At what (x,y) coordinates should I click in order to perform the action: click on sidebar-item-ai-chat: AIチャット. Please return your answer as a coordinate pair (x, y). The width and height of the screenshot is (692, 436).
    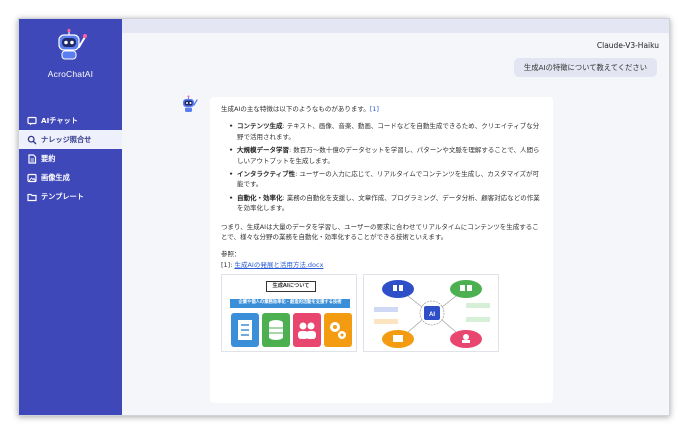
    Looking at the image, I should click on (70, 120).